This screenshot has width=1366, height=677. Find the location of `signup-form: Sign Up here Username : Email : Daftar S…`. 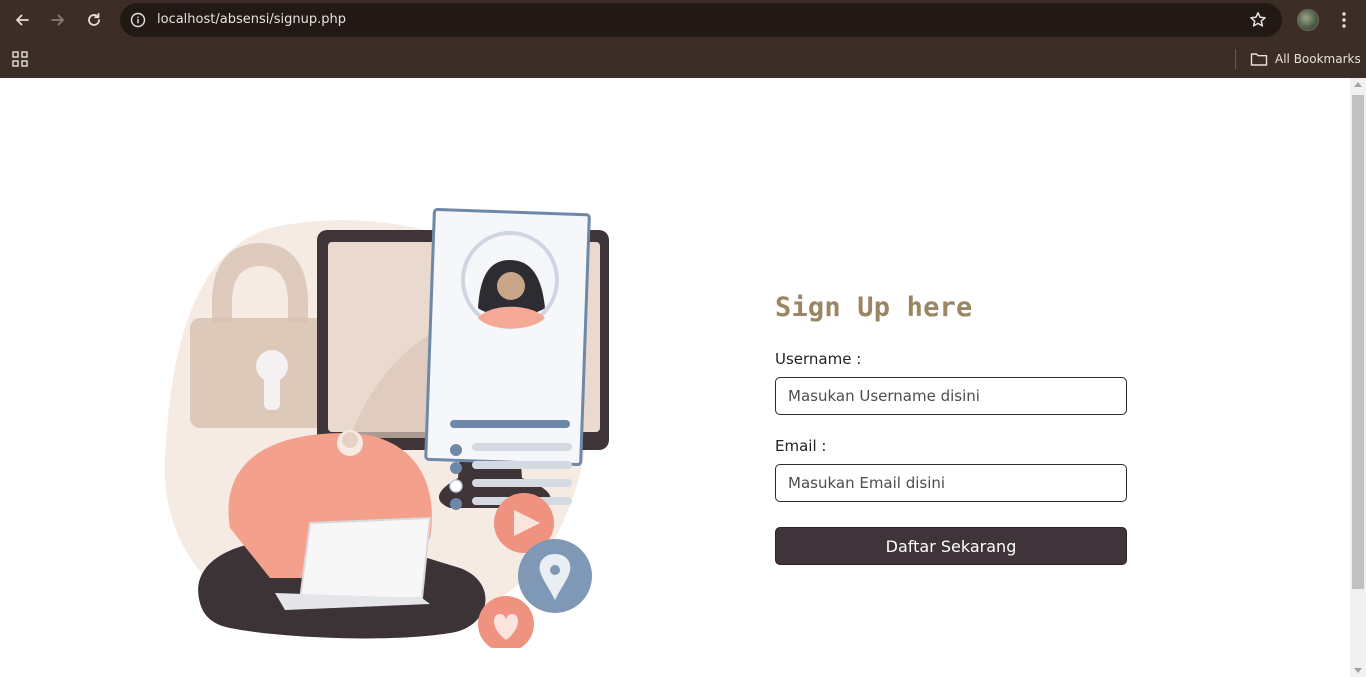

signup-form: Sign Up here Username : Email : Daftar S… is located at coordinates (951, 426).